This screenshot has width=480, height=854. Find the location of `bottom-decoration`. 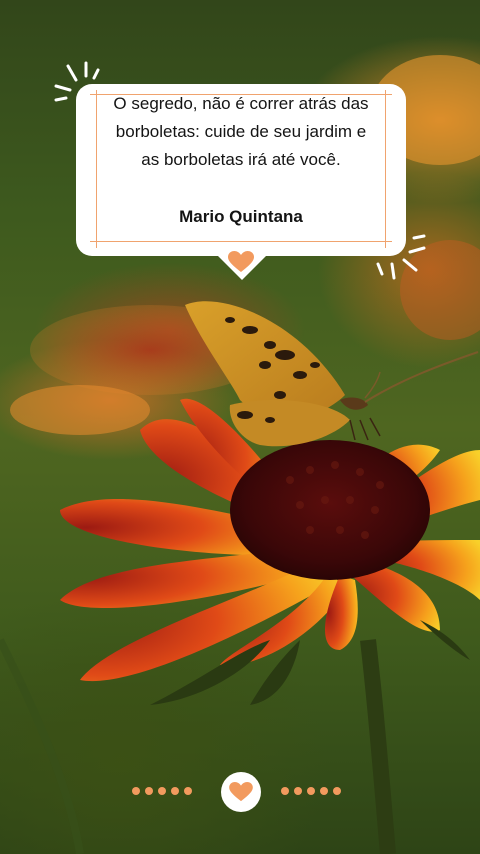

bottom-decoration is located at coordinates (240, 792).